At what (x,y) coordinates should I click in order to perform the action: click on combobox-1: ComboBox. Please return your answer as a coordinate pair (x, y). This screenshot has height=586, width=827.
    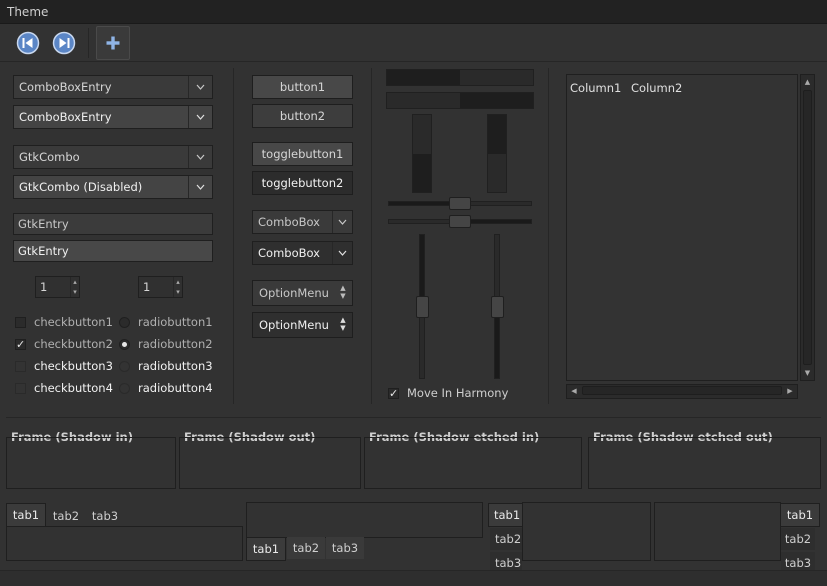
    Looking at the image, I should click on (302, 222).